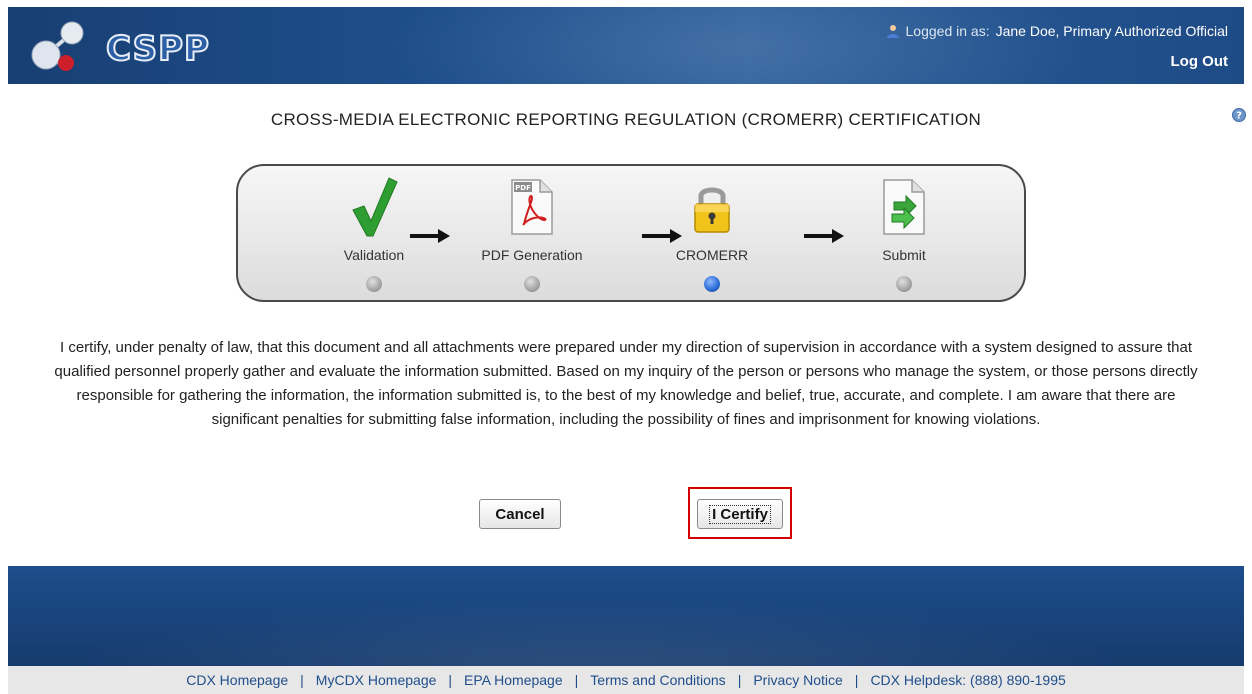 The image size is (1252, 694). I want to click on pdf-badge-label: PDF, so click(523, 188).